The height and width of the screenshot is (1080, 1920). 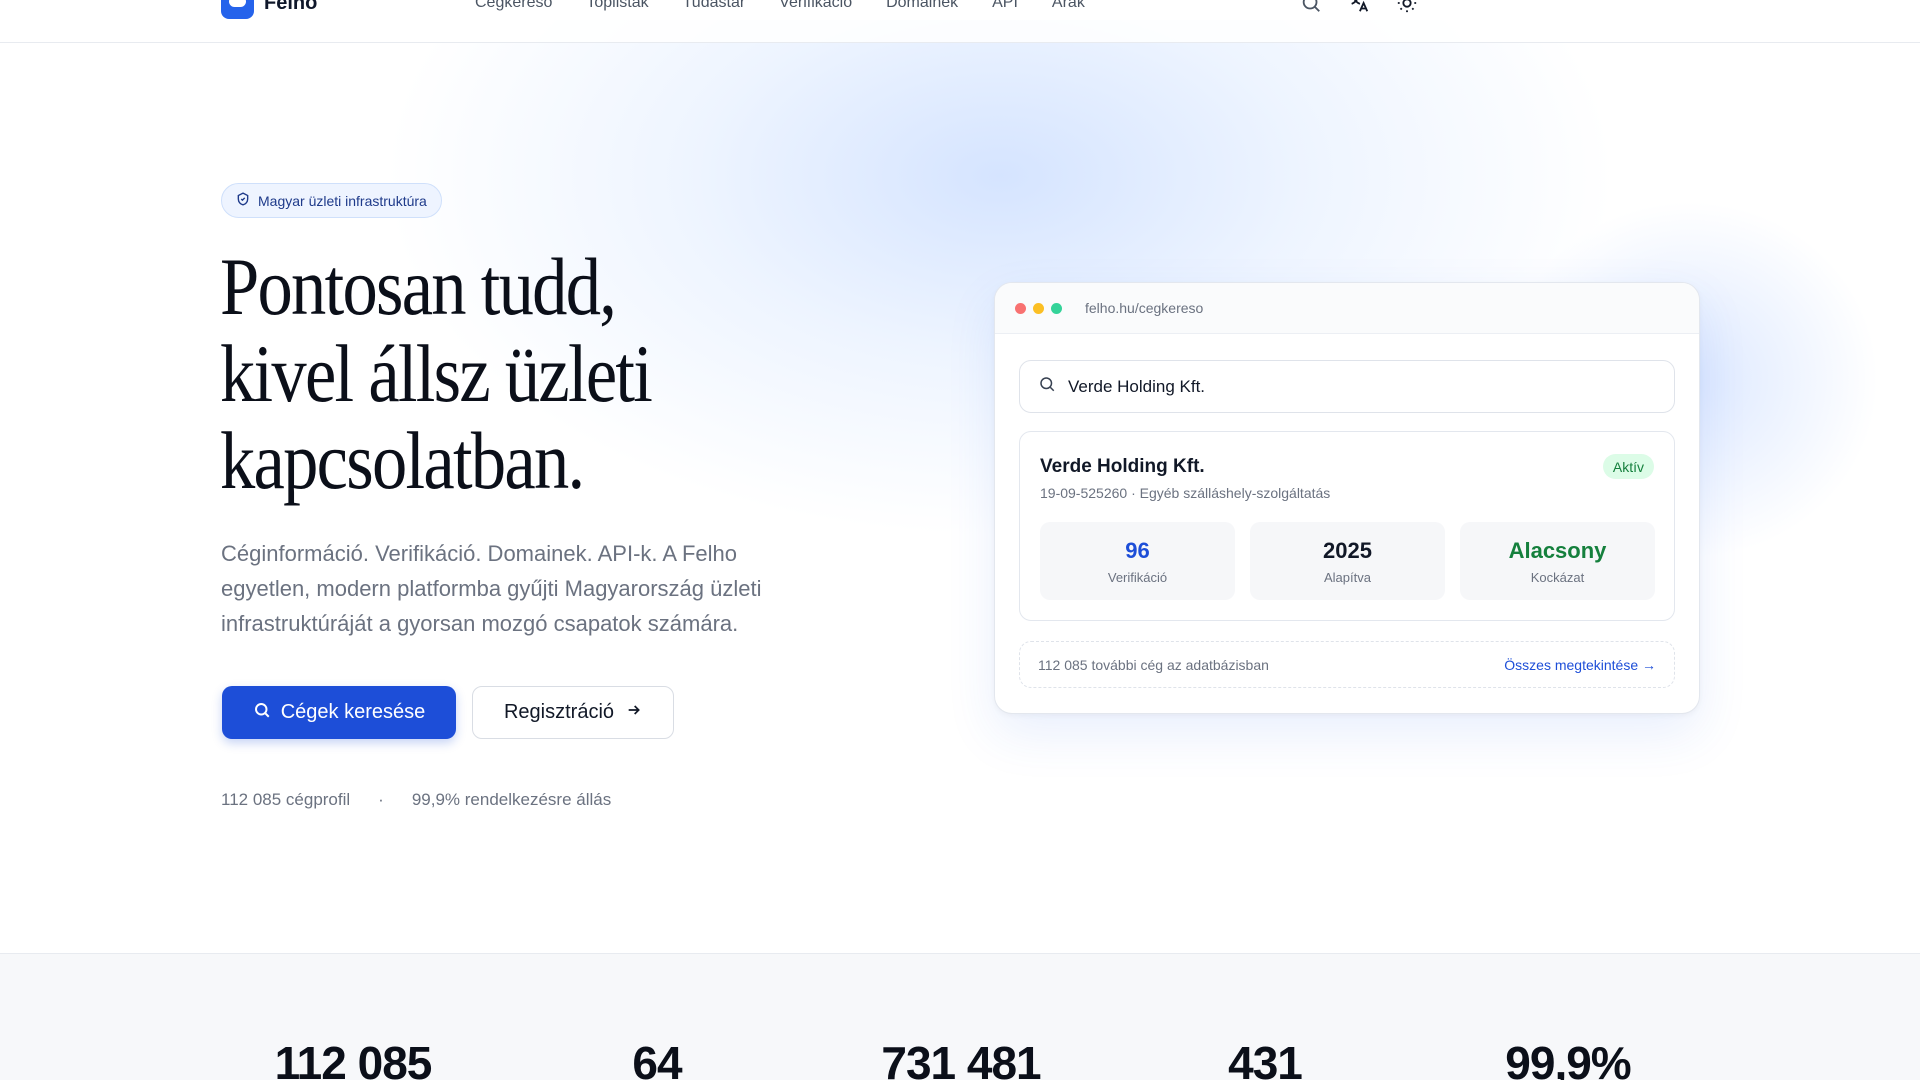 What do you see at coordinates (1347, 550) in the screenshot?
I see `metric-founded-value: 2025` at bounding box center [1347, 550].